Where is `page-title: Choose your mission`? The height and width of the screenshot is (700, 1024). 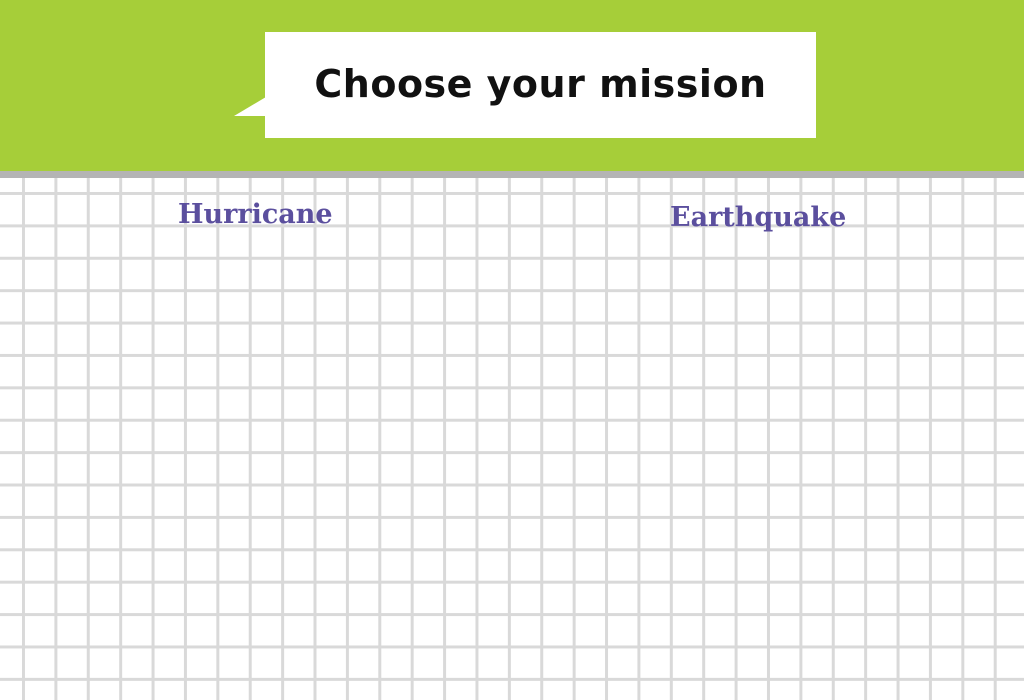 page-title: Choose your mission is located at coordinates (540, 84).